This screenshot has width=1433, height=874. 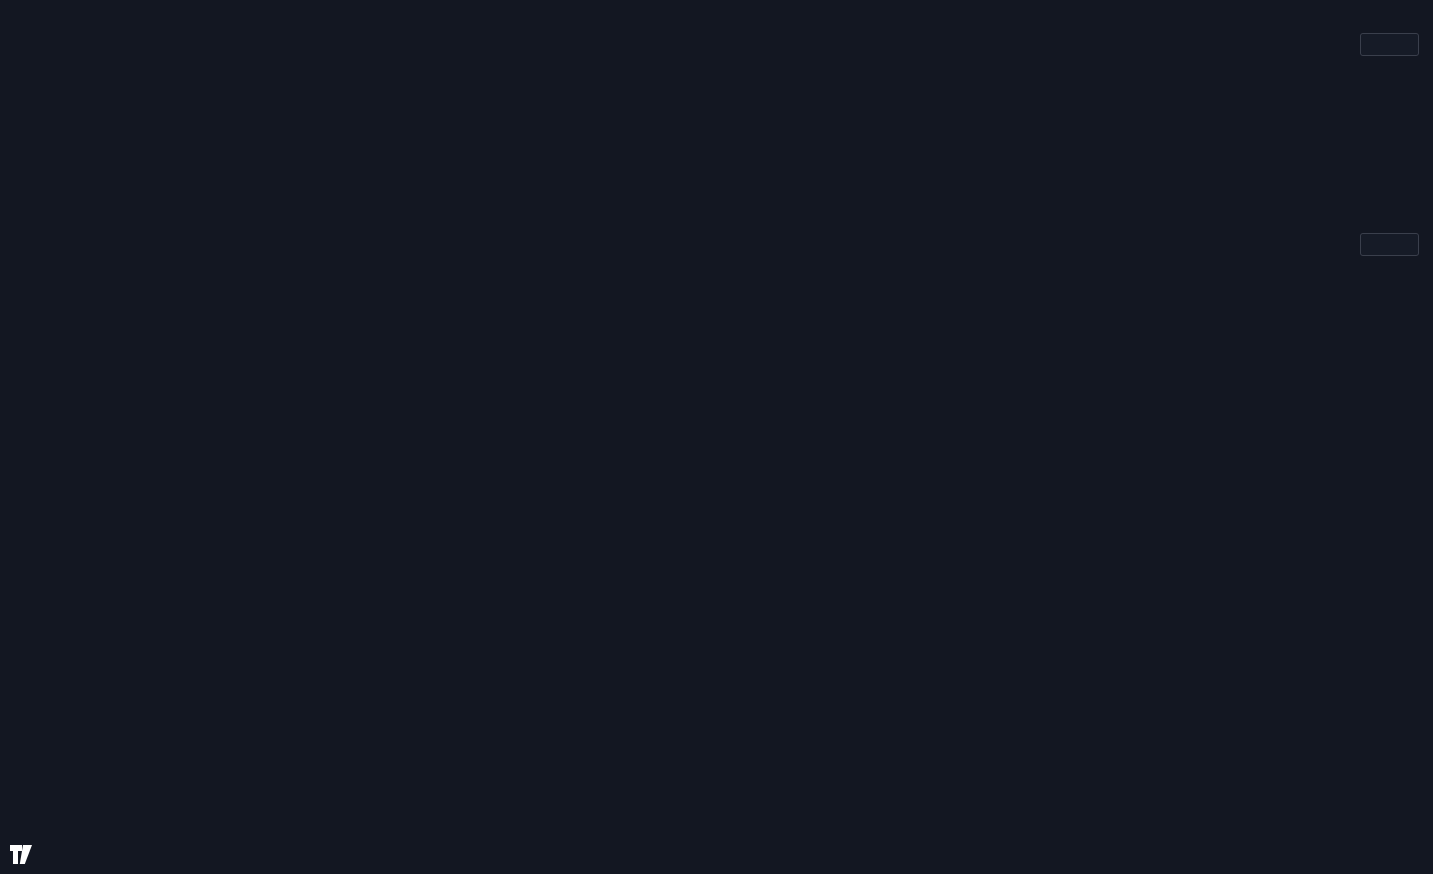 What do you see at coordinates (36, 242) in the screenshot?
I see `symbol-title-bar` at bounding box center [36, 242].